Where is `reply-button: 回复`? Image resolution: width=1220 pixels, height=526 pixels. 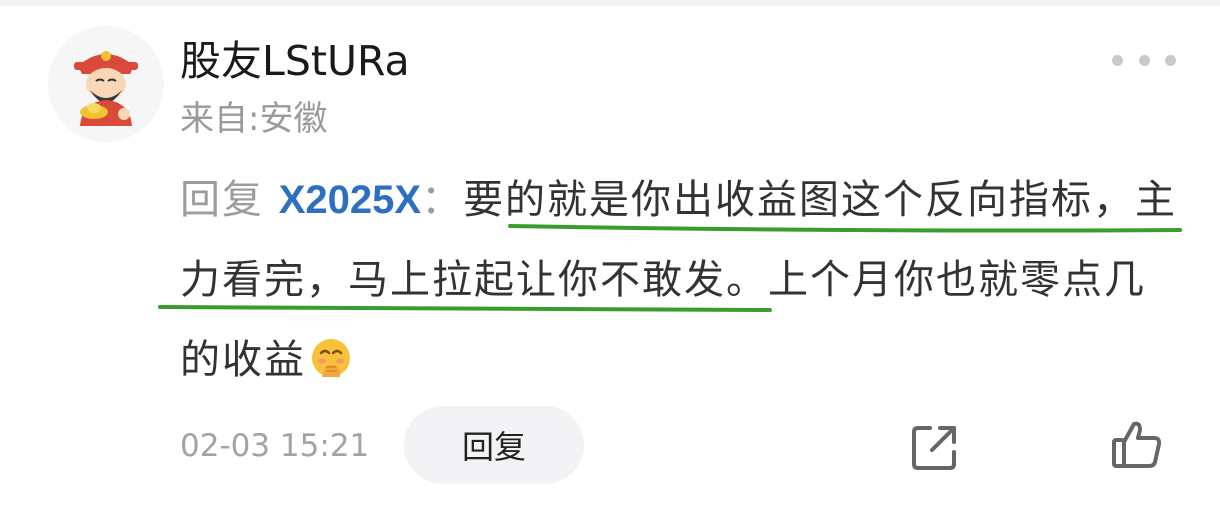 reply-button: 回复 is located at coordinates (494, 445).